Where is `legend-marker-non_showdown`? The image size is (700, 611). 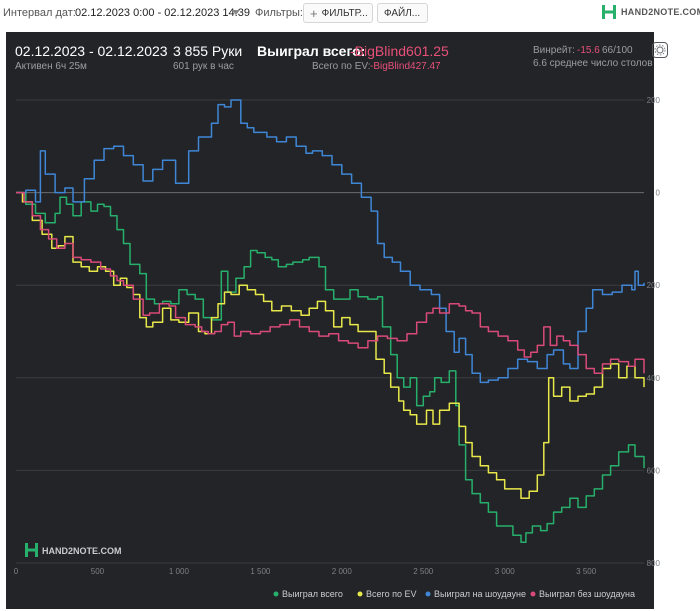 legend-marker-non_showdown is located at coordinates (533, 594).